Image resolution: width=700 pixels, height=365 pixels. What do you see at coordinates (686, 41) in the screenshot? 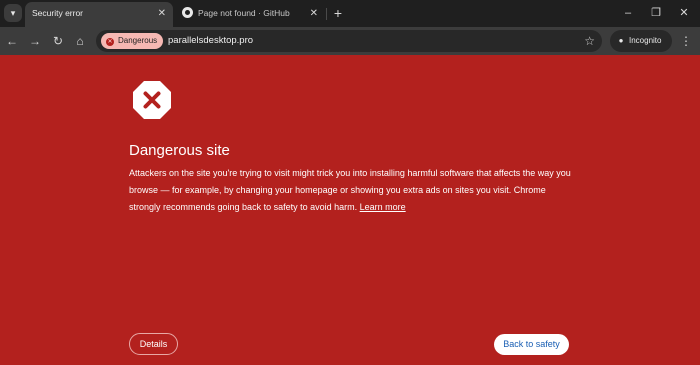
I see `chrome-menu-button: ⋮` at bounding box center [686, 41].